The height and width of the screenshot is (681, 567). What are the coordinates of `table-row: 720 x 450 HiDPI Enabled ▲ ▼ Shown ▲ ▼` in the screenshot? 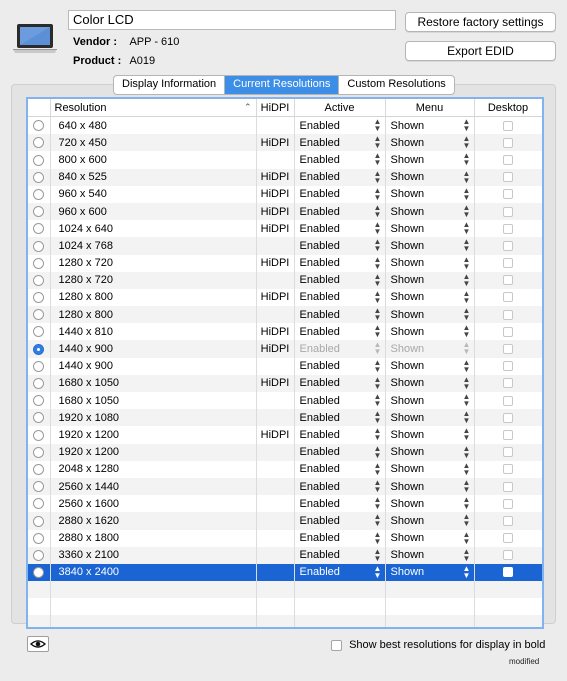 It's located at (285, 143).